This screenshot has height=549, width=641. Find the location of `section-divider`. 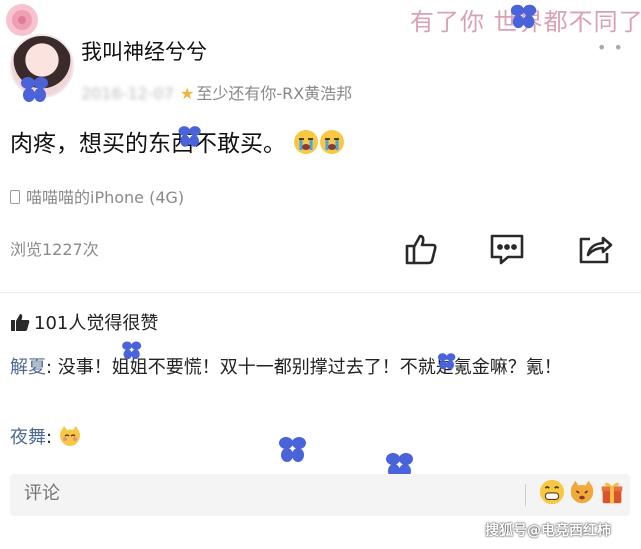

section-divider is located at coordinates (320, 292).